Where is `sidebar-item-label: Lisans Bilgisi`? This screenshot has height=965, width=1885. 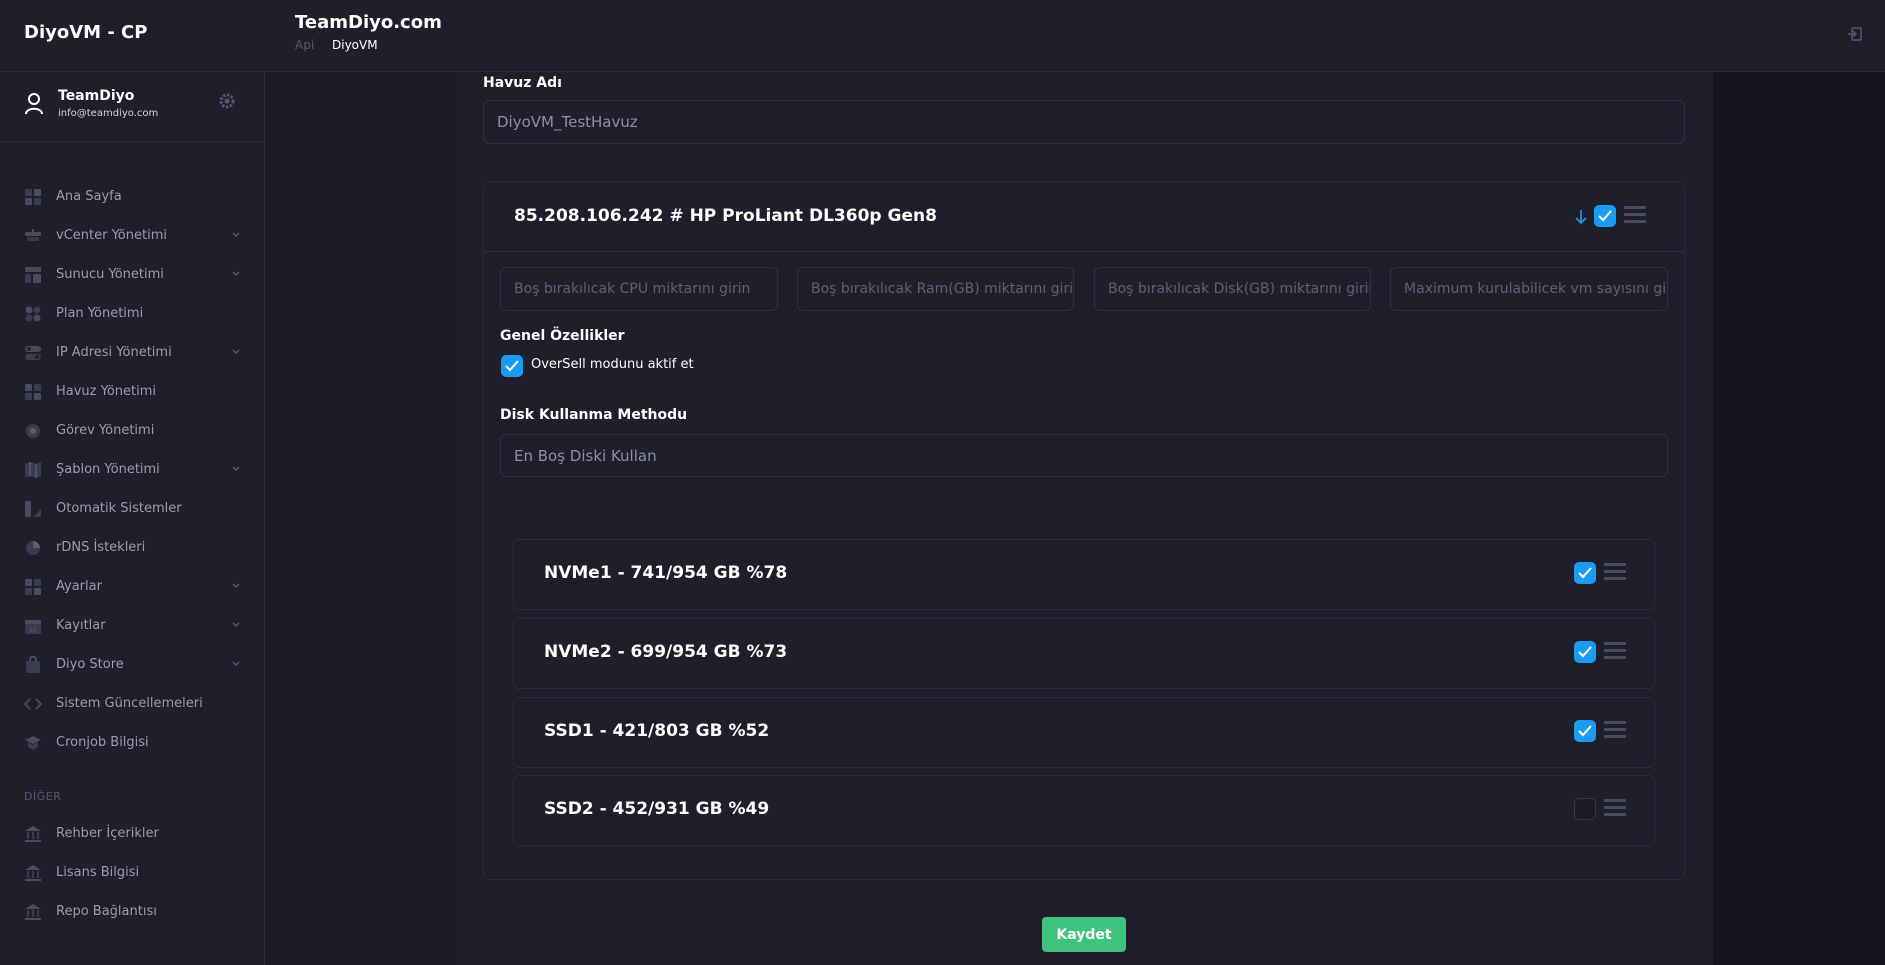
sidebar-item-label: Lisans Bilgisi is located at coordinates (98, 872).